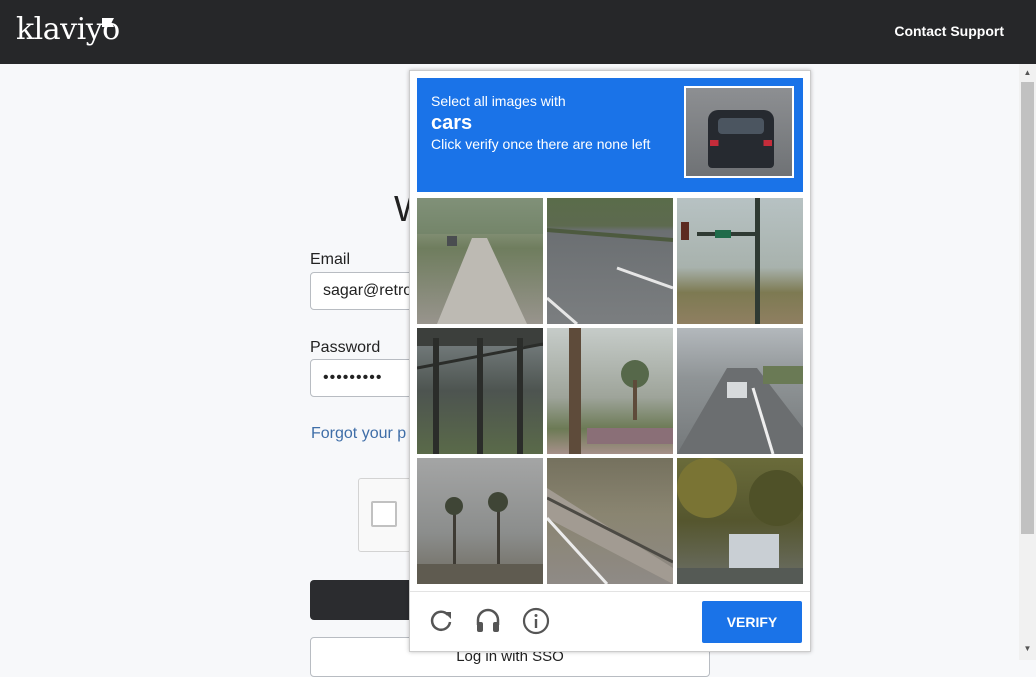  What do you see at coordinates (384, 514) in the screenshot?
I see `recaptcha-checkbox` at bounding box center [384, 514].